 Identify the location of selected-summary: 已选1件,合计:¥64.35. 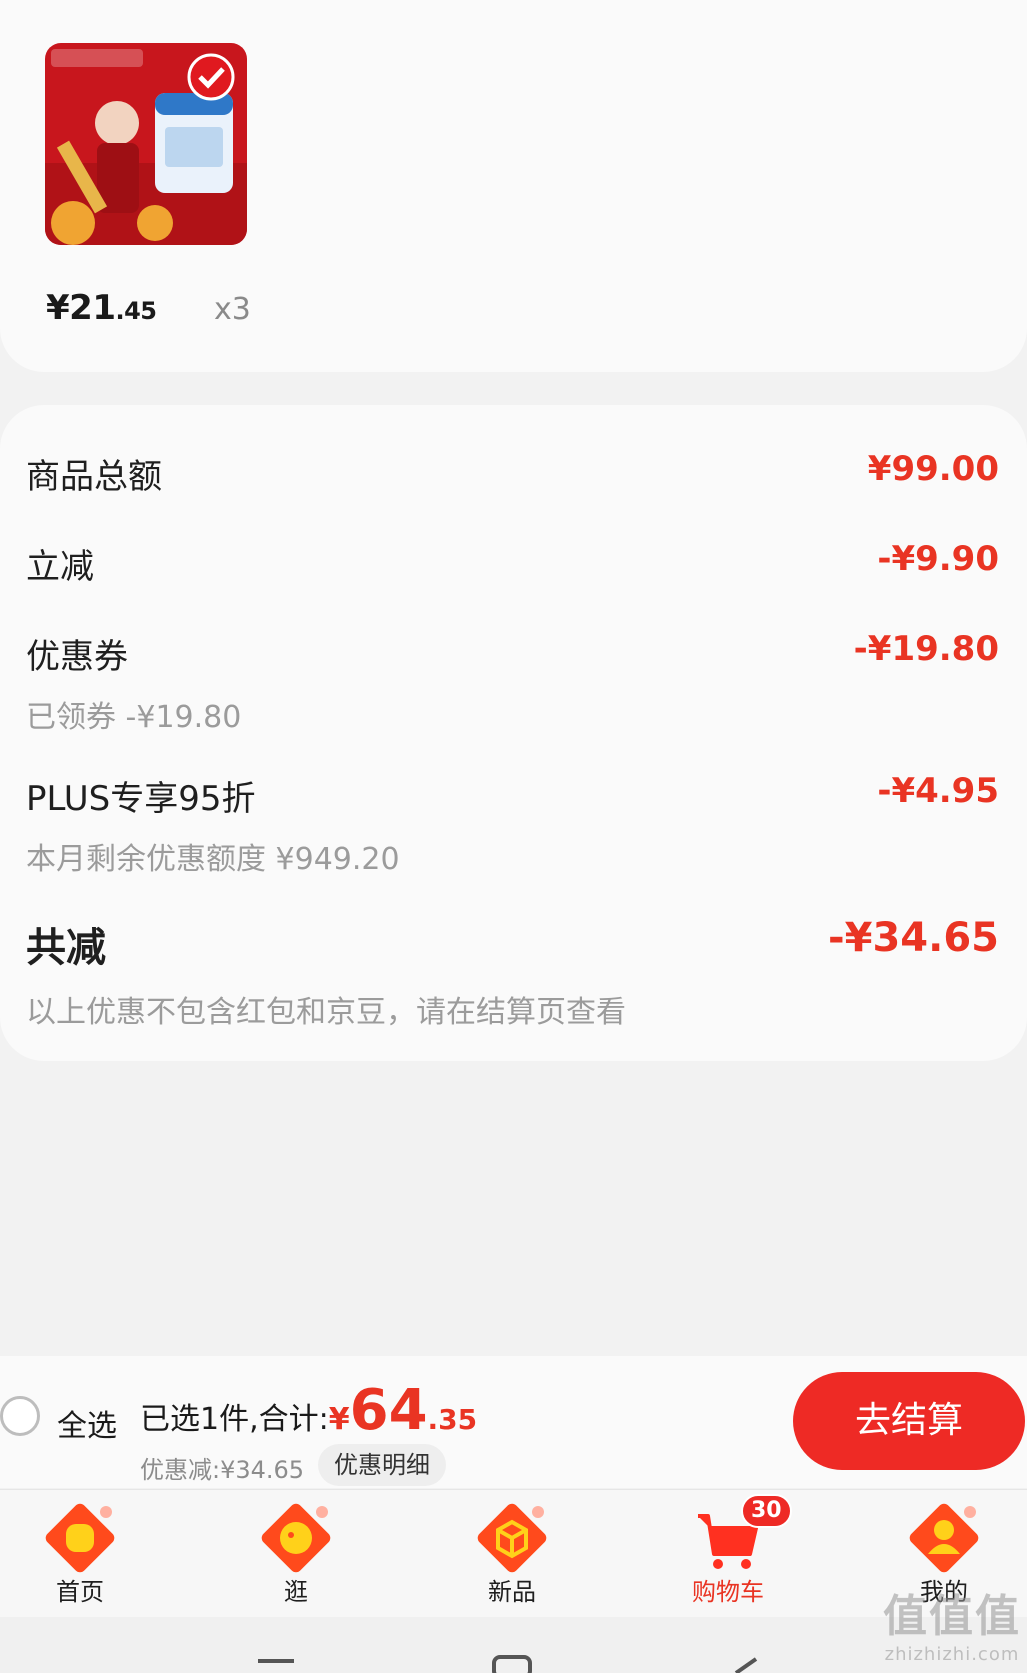
(308, 1410).